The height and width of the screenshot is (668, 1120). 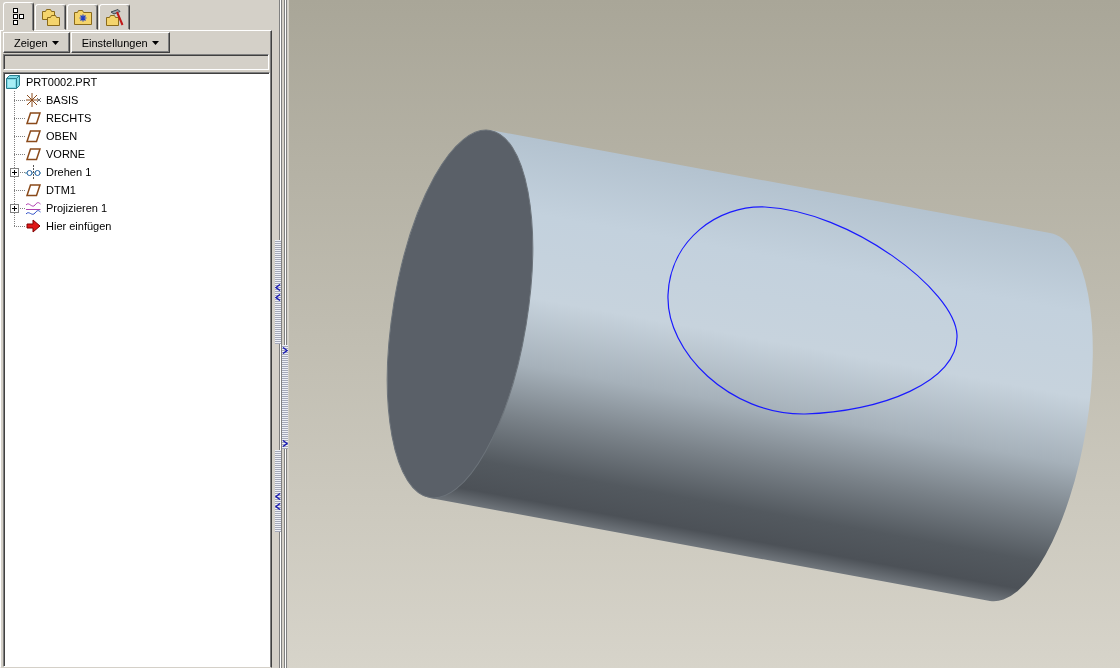 I want to click on folders-icon, so click(x=50, y=17).